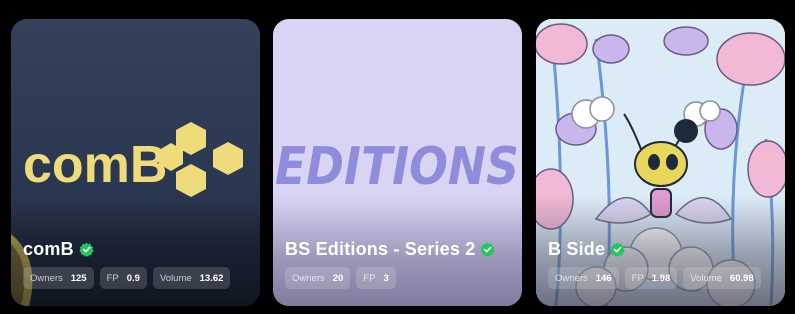 The image size is (795, 314). I want to click on comb-logo-text: comB, so click(95, 165).